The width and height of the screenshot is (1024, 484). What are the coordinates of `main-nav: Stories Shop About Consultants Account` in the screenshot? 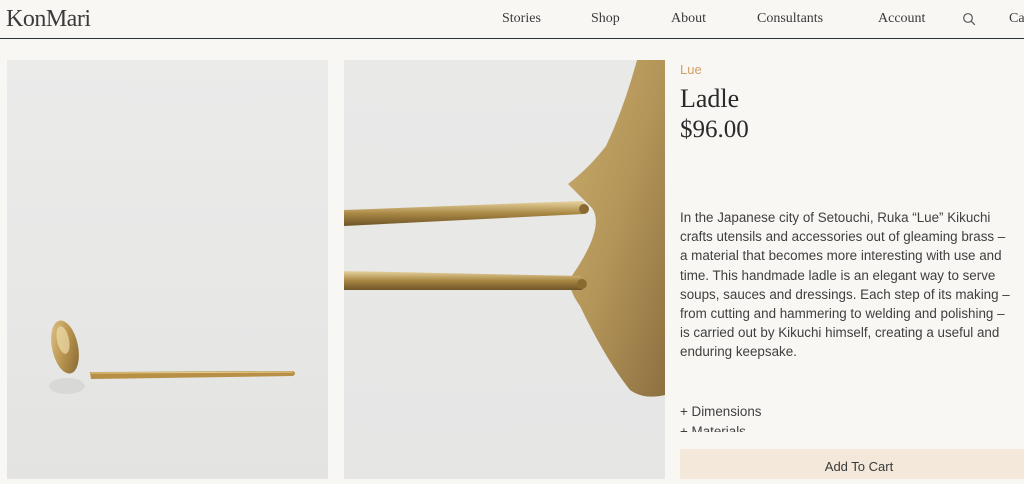 It's located at (512, 21).